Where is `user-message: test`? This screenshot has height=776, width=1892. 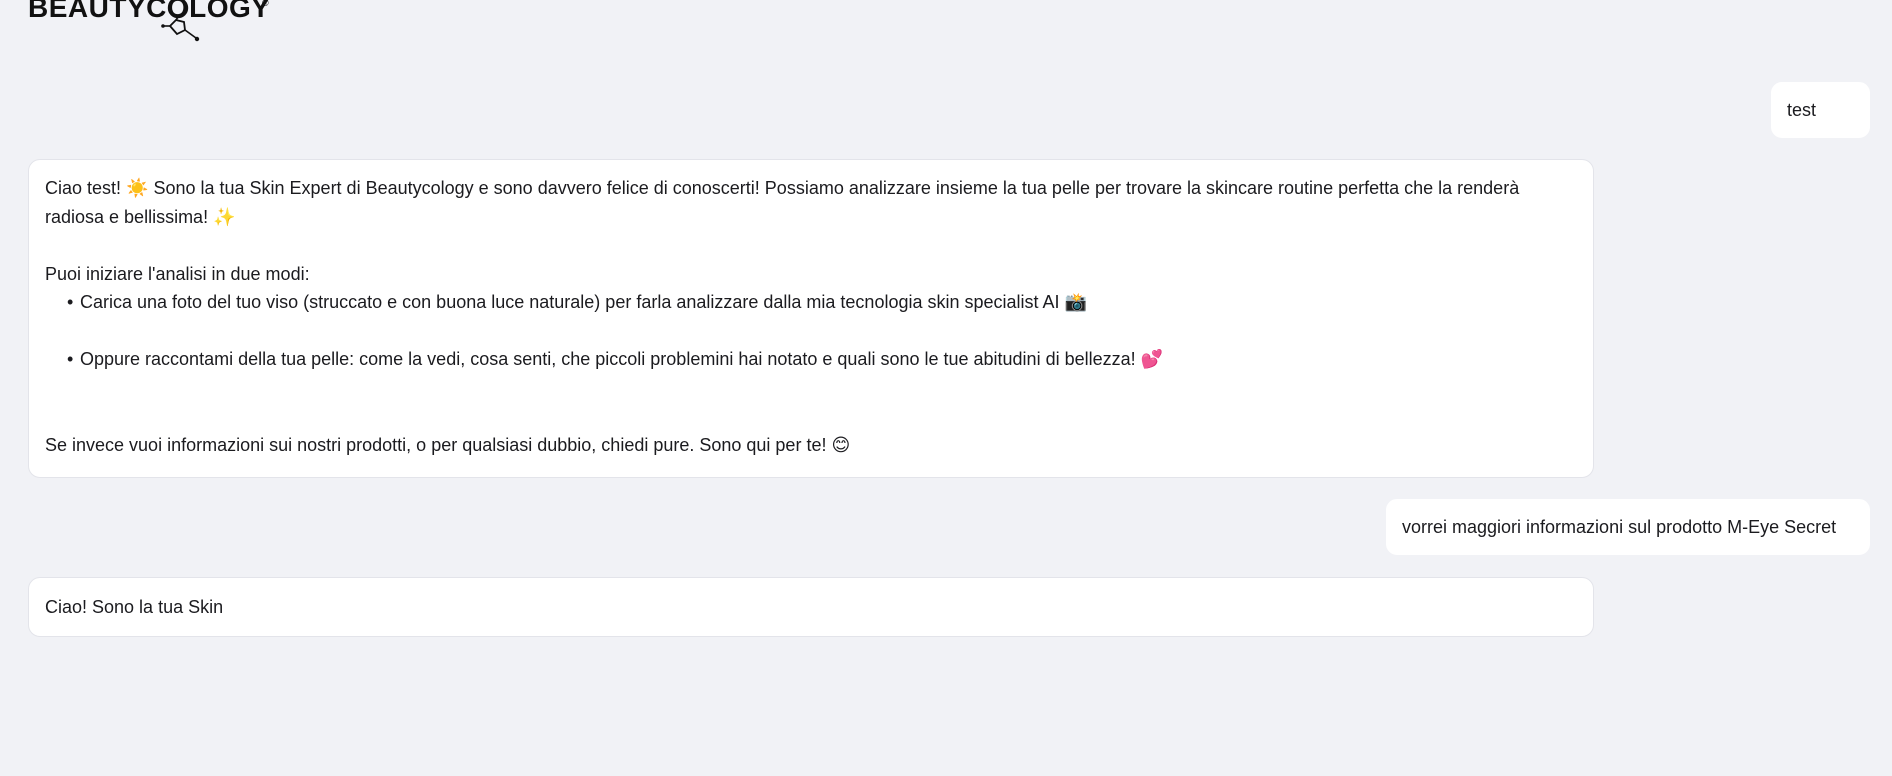
user-message: test is located at coordinates (1820, 110).